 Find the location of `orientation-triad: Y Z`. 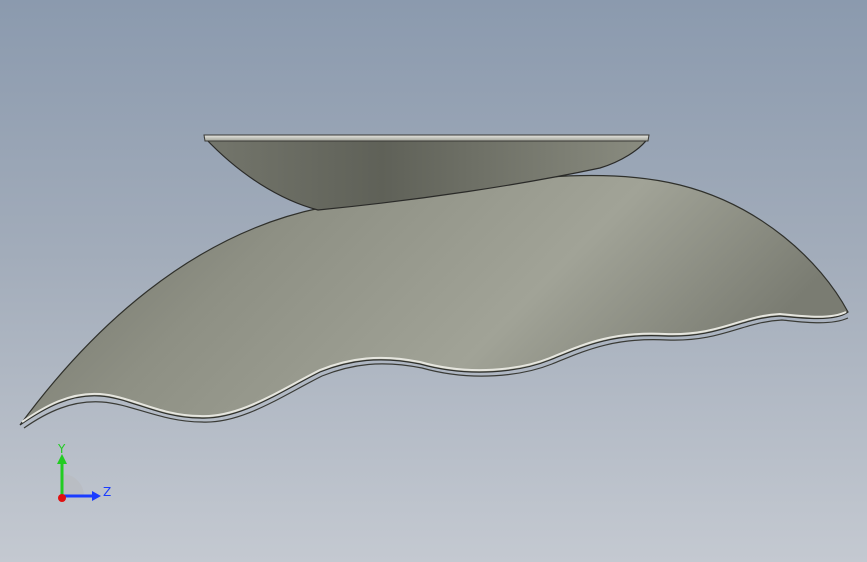

orientation-triad: Y Z is located at coordinates (80, 475).